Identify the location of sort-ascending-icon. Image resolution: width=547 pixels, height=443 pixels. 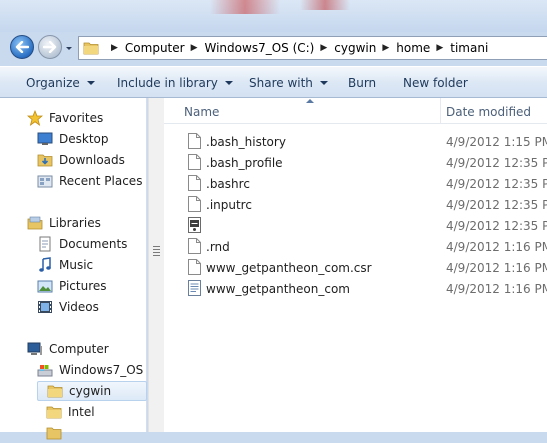
(310, 101).